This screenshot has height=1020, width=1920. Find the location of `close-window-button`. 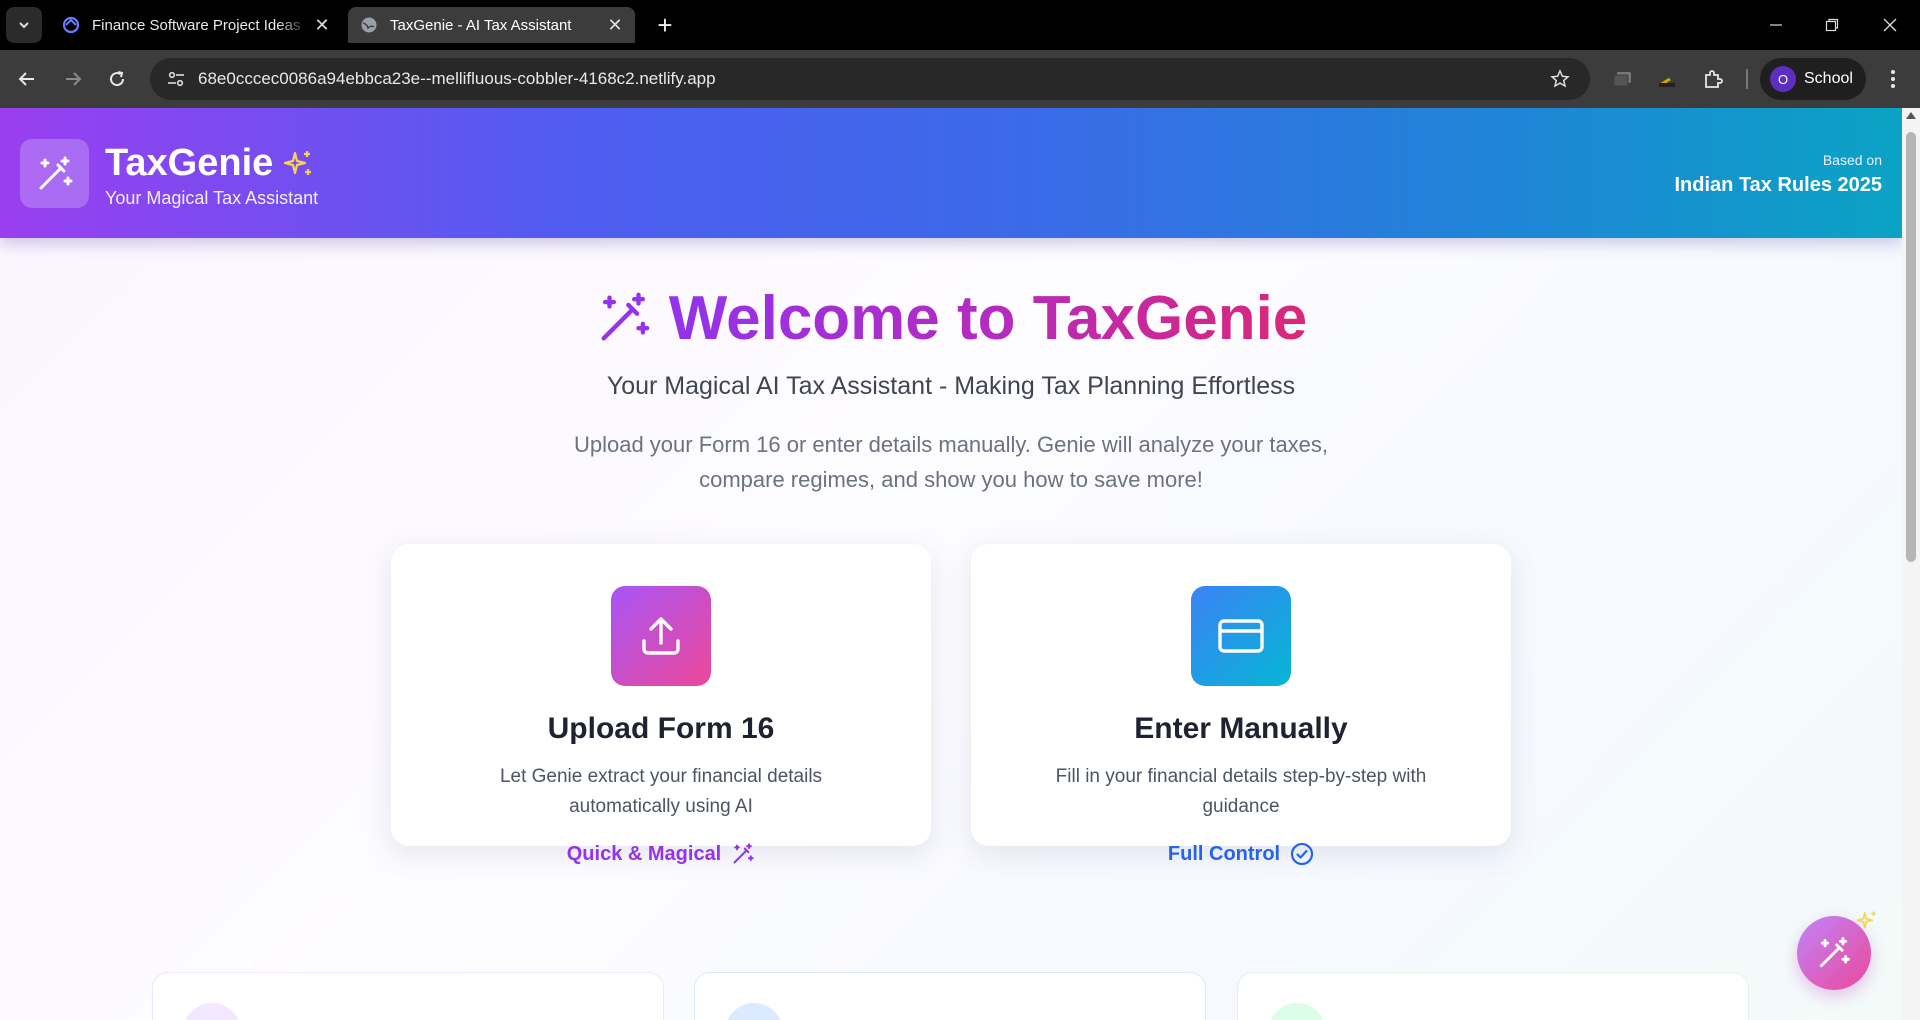

close-window-button is located at coordinates (1890, 25).